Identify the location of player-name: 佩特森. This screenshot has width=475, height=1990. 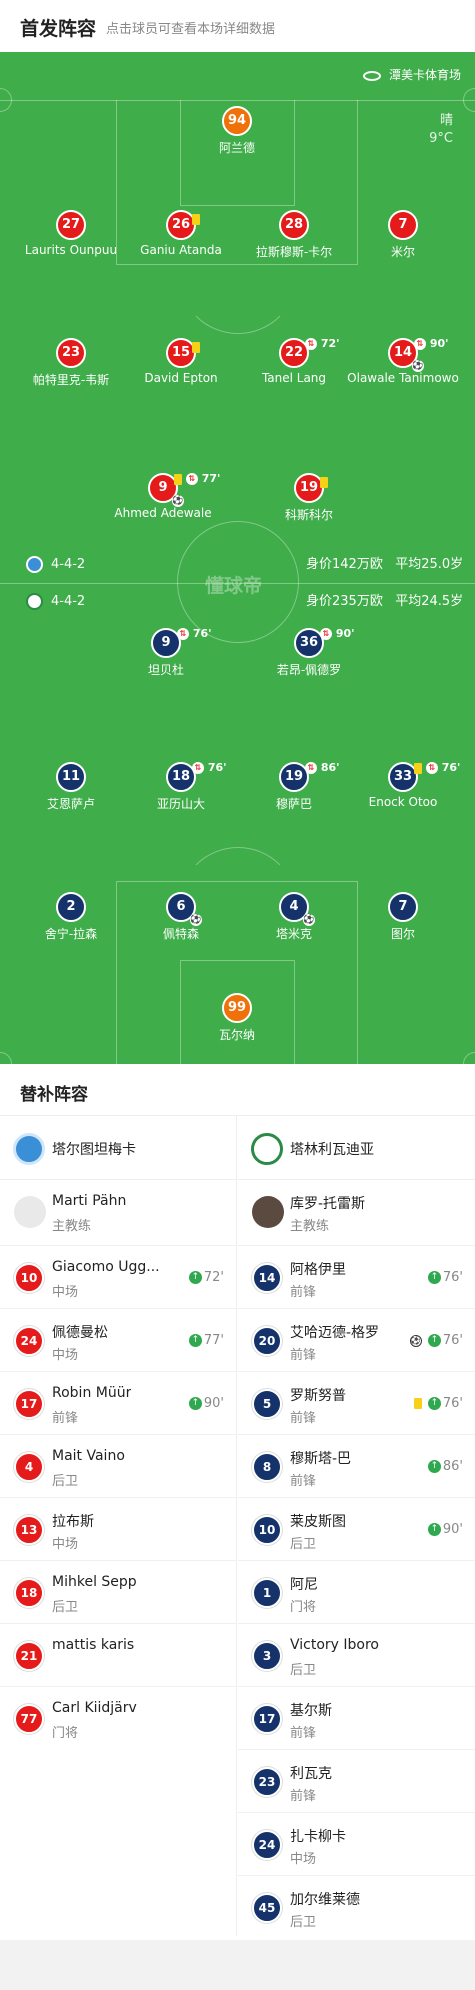
(180, 934).